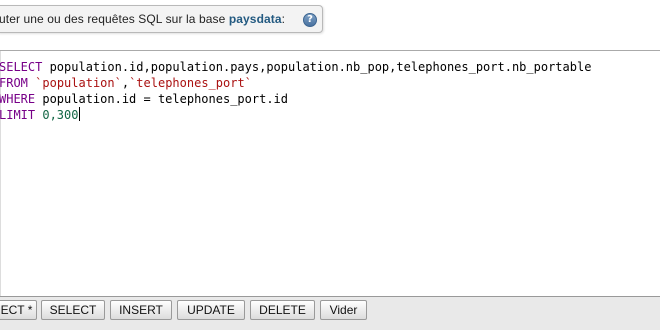 The image size is (660, 330). What do you see at coordinates (141, 310) in the screenshot?
I see `insert-button: INSERT` at bounding box center [141, 310].